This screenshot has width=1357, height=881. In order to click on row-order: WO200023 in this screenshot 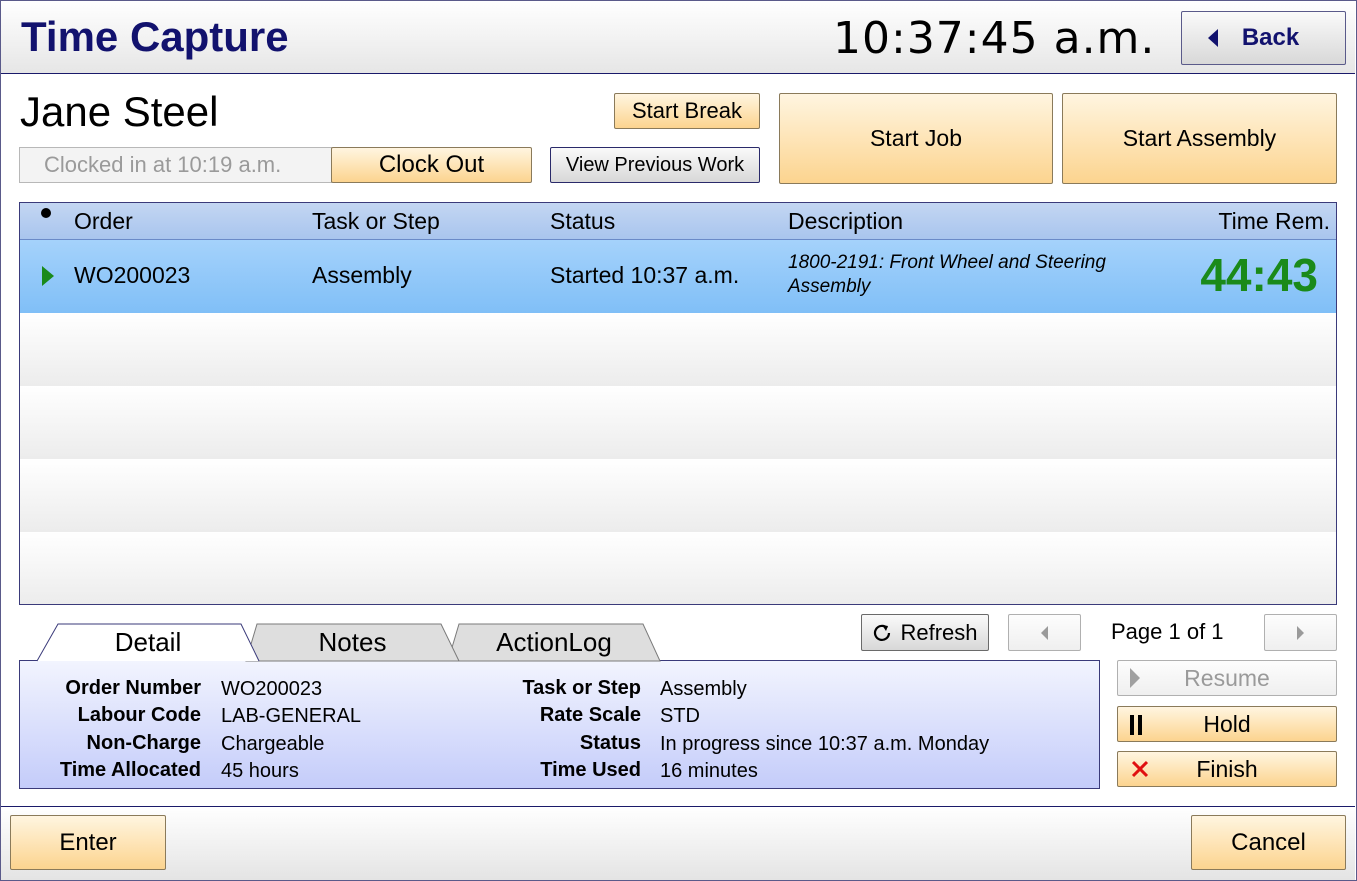, I will do `click(132, 275)`.